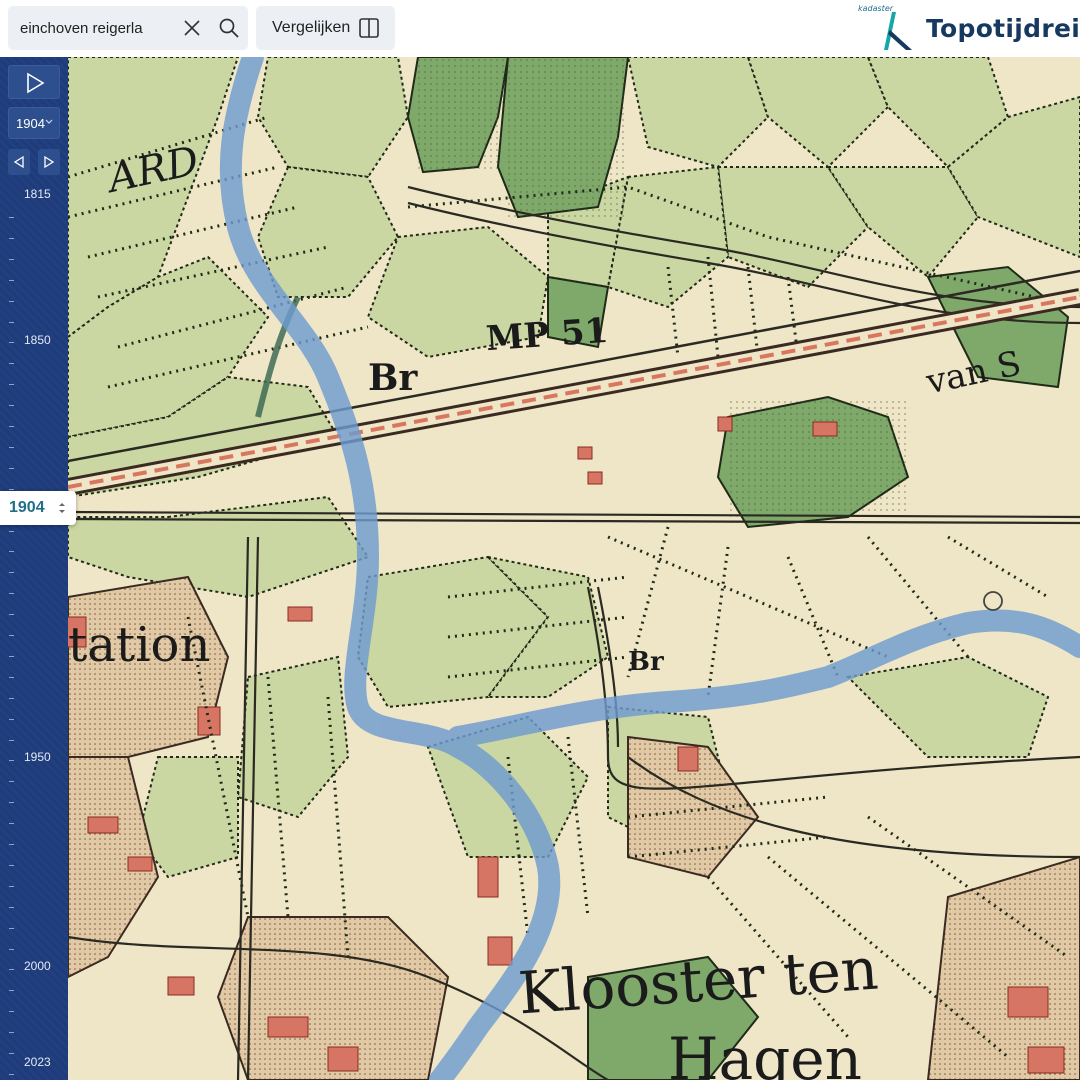 This screenshot has height=1080, width=1080. I want to click on next-year-button, so click(49, 162).